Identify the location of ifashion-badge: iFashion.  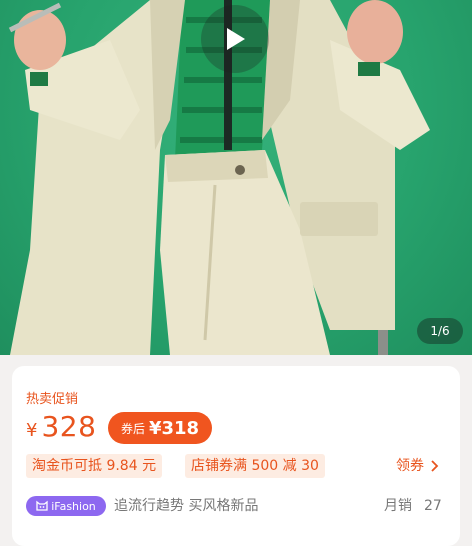
(66, 506).